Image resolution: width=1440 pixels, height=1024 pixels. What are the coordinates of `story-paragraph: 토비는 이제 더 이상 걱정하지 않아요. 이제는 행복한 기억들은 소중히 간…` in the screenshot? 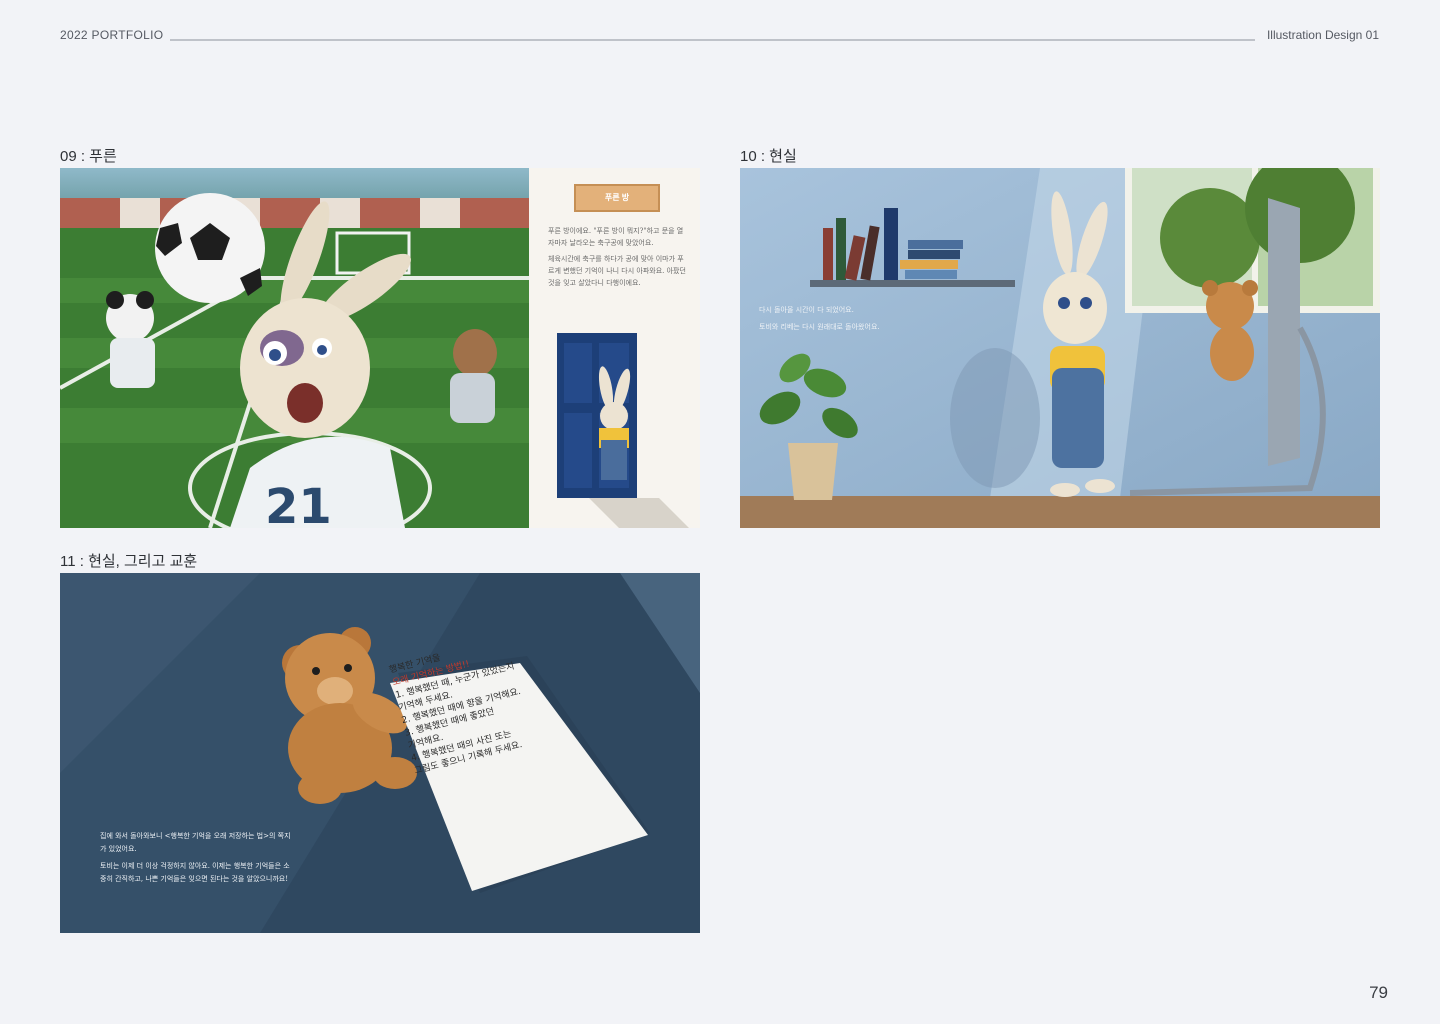 It's located at (195, 872).